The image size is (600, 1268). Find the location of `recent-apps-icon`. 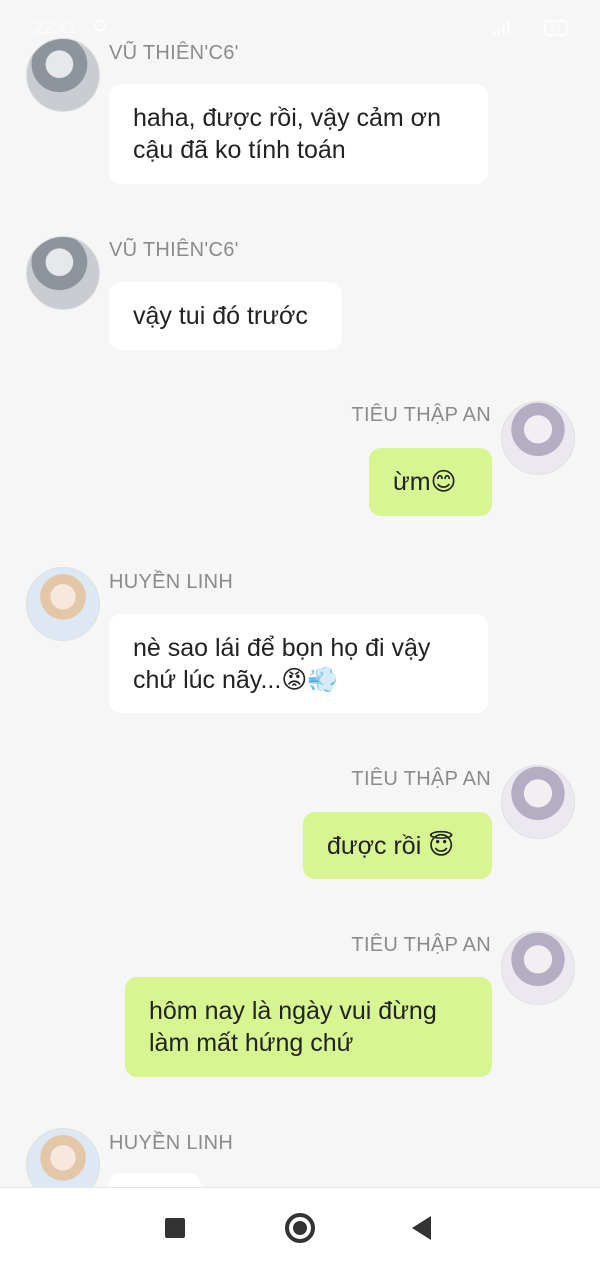

recent-apps-icon is located at coordinates (175, 1228).